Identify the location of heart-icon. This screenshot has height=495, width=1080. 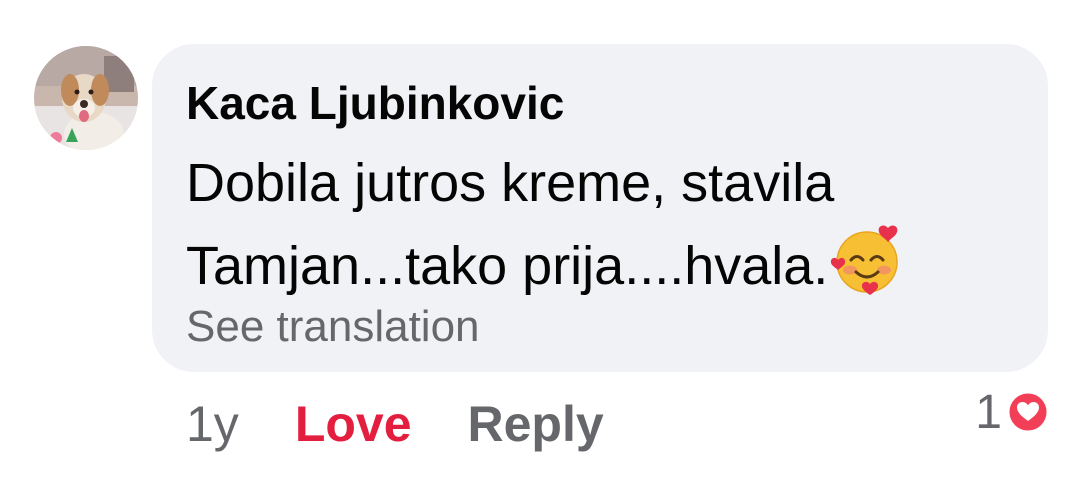
(1028, 412).